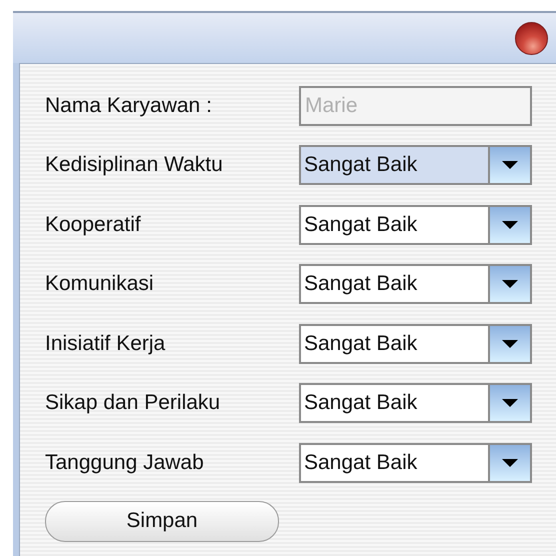 This screenshot has height=556, width=556. I want to click on field-label: Kedisiplinan Waktu, so click(134, 165).